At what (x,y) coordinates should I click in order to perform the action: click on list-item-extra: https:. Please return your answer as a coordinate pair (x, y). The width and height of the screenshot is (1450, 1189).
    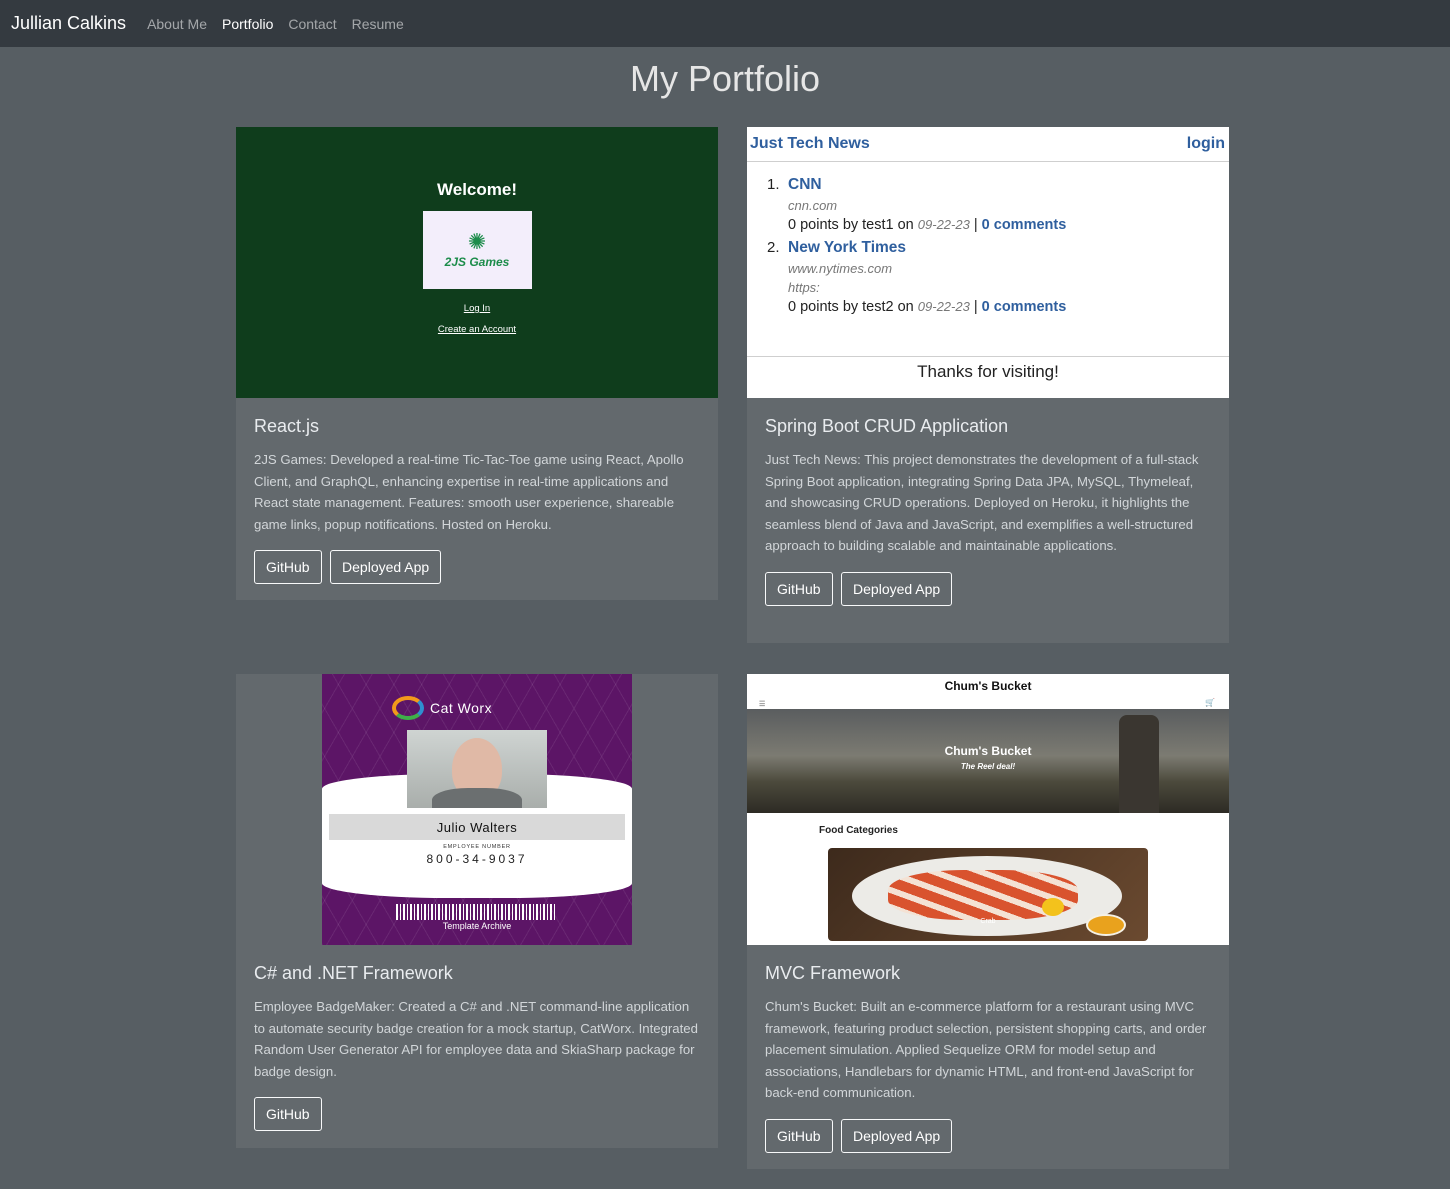
    Looking at the image, I should click on (804, 287).